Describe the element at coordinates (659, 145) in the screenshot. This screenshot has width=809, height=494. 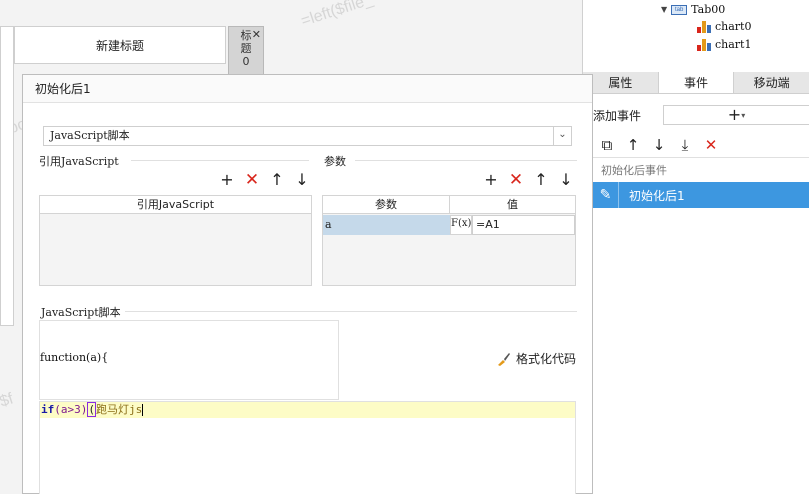
I see `move-down-icon: ↓` at that location.